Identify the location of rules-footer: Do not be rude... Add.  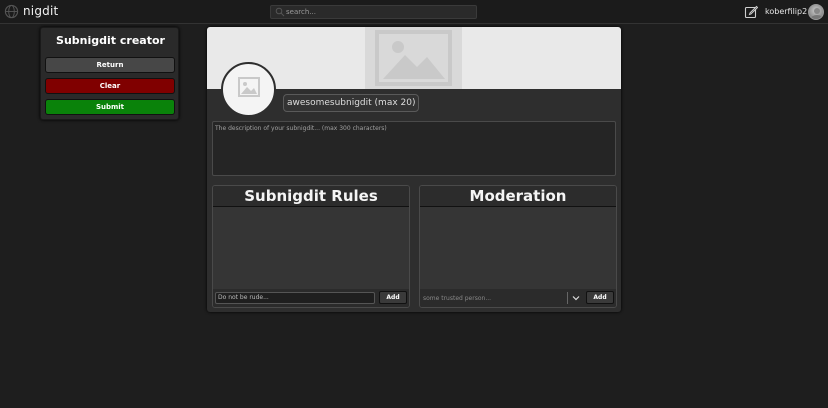
(311, 298).